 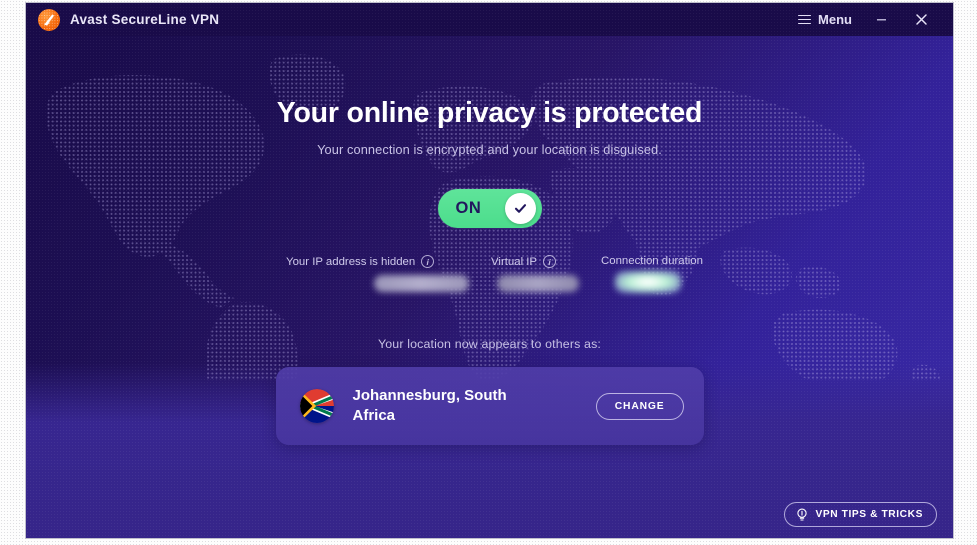 What do you see at coordinates (835, 19) in the screenshot?
I see `menu-label: Menu` at bounding box center [835, 19].